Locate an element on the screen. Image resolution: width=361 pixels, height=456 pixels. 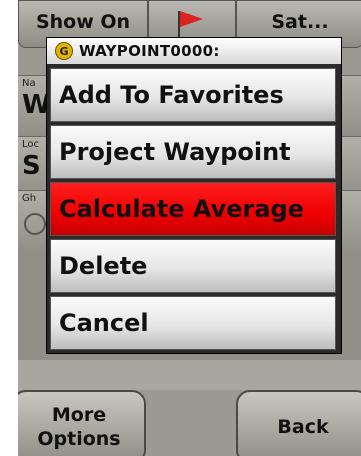
location-row-label: Loc is located at coordinates (31, 144).